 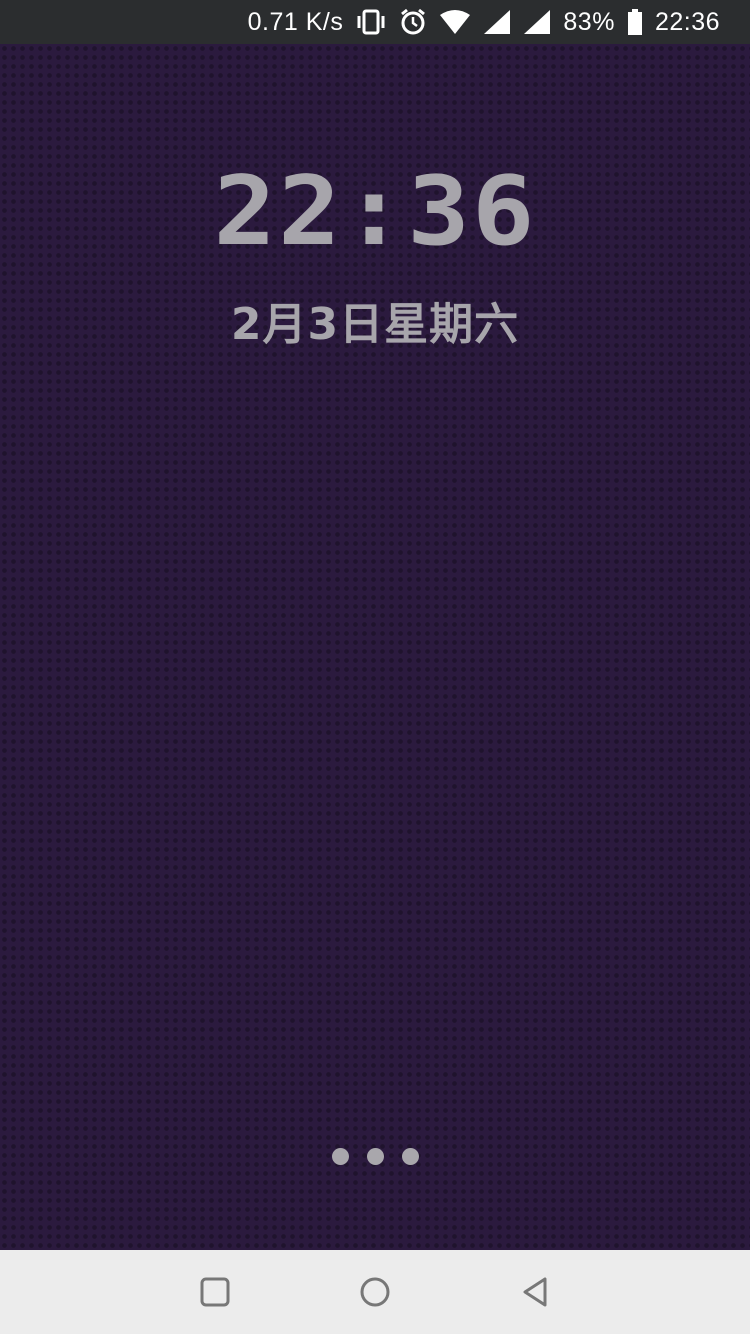 I want to click on page-indicator, so click(x=375, y=1156).